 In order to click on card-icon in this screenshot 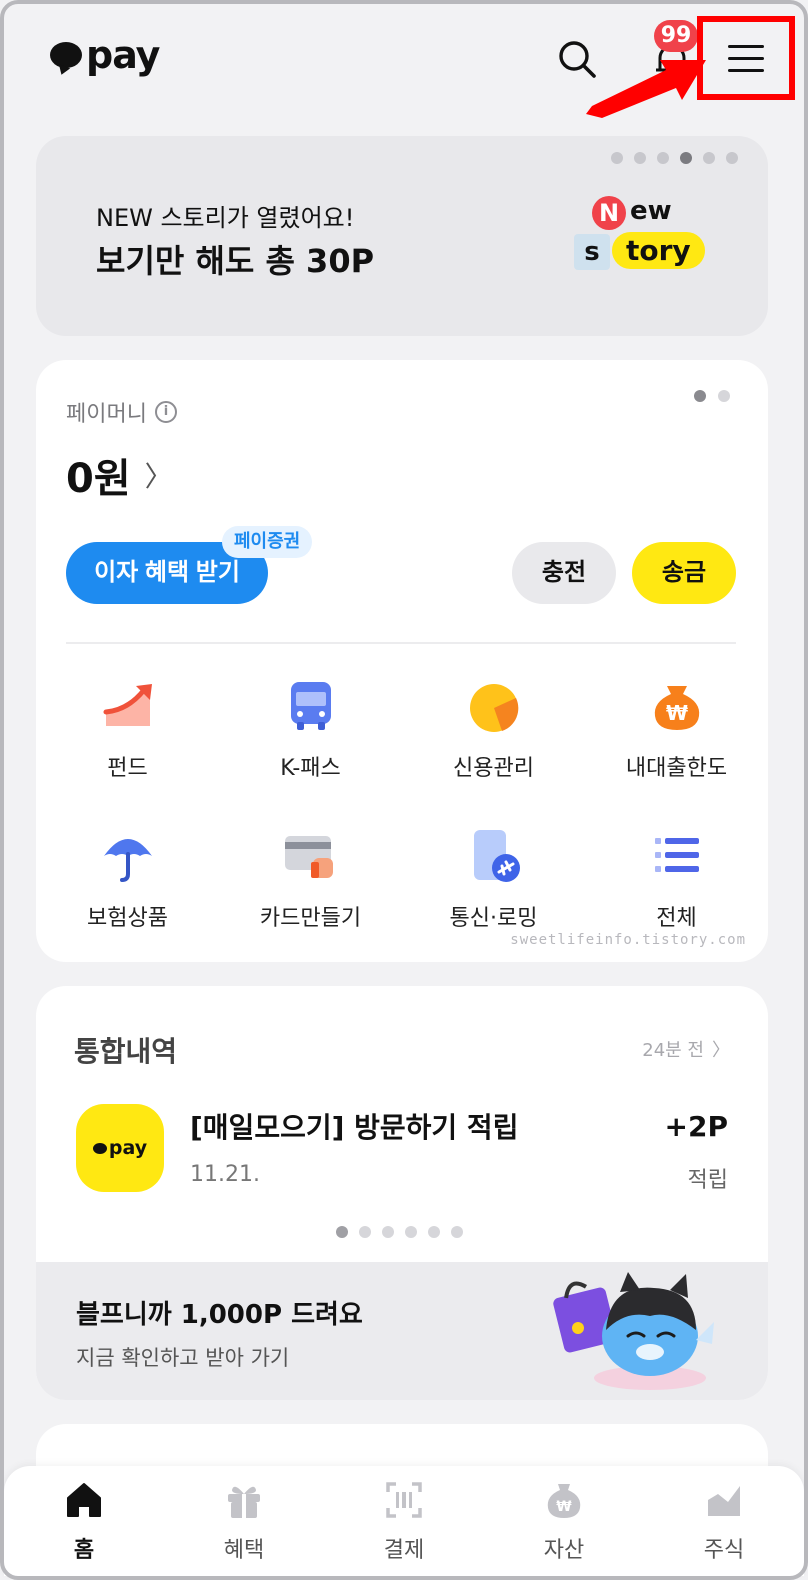, I will do `click(308, 857)`.